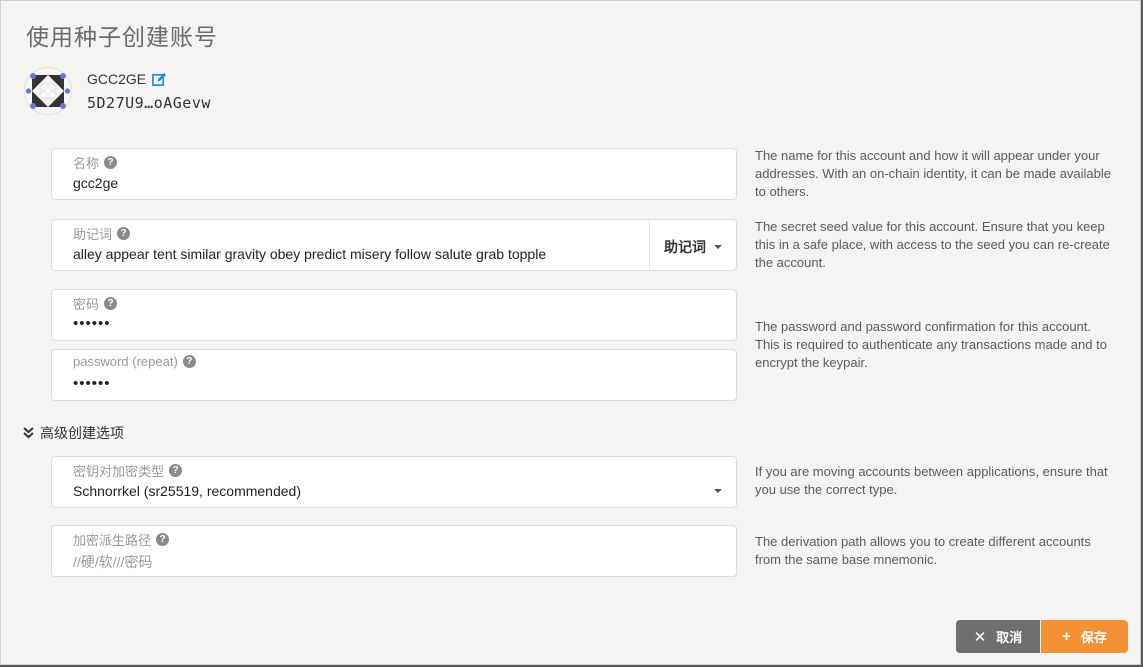  I want to click on cancel-label: 取消, so click(1009, 637).